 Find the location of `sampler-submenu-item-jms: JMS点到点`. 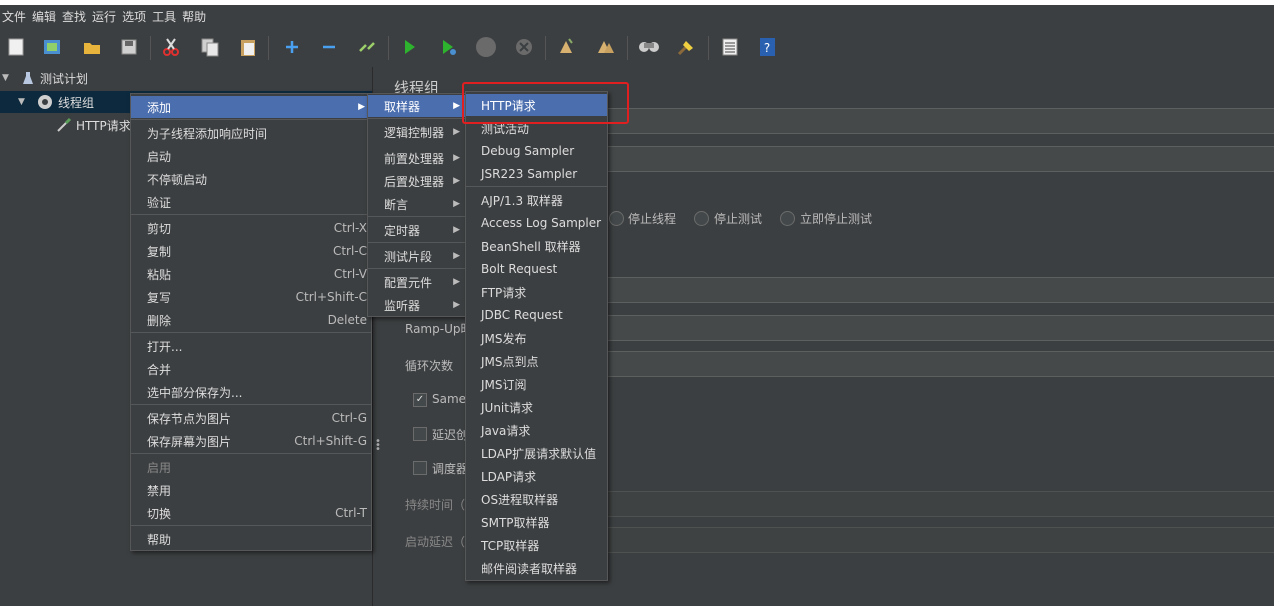

sampler-submenu-item-jms: JMS点到点 is located at coordinates (536, 361).